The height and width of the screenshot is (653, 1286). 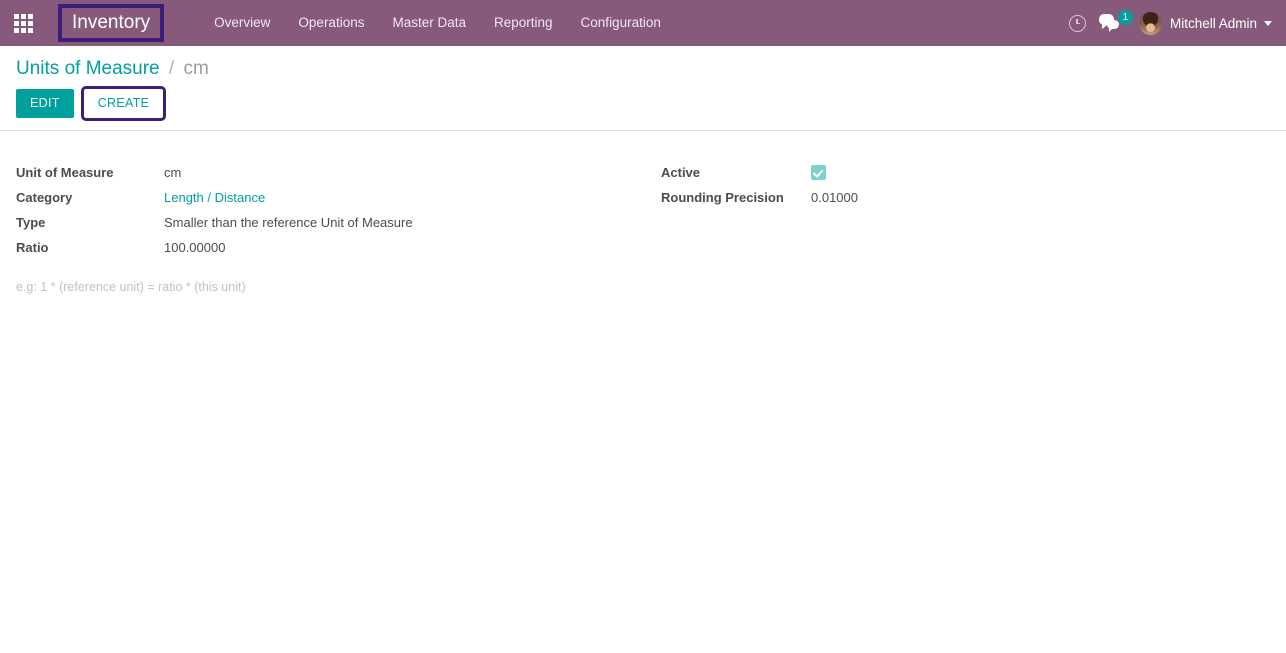 I want to click on chat-bubbles-icon: 1, so click(x=1115, y=21).